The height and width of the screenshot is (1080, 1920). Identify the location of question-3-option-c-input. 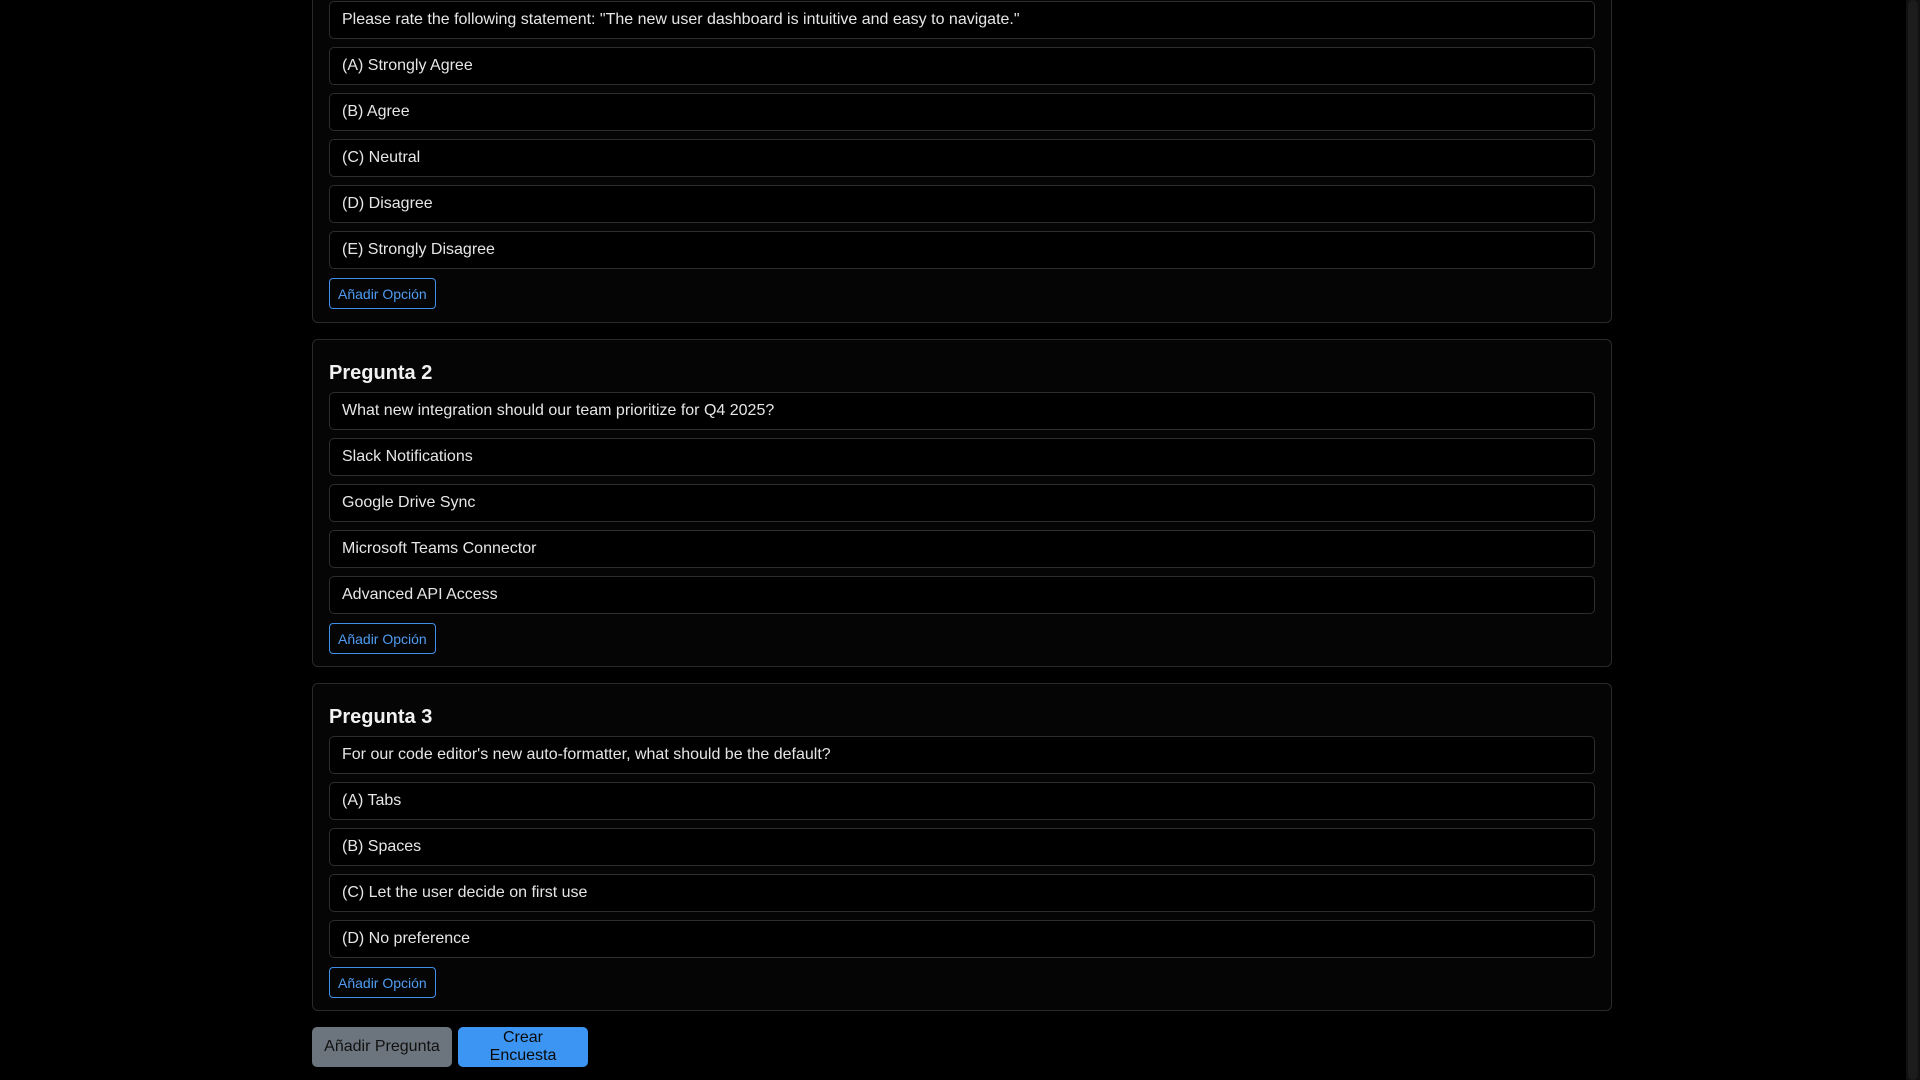
(962, 893).